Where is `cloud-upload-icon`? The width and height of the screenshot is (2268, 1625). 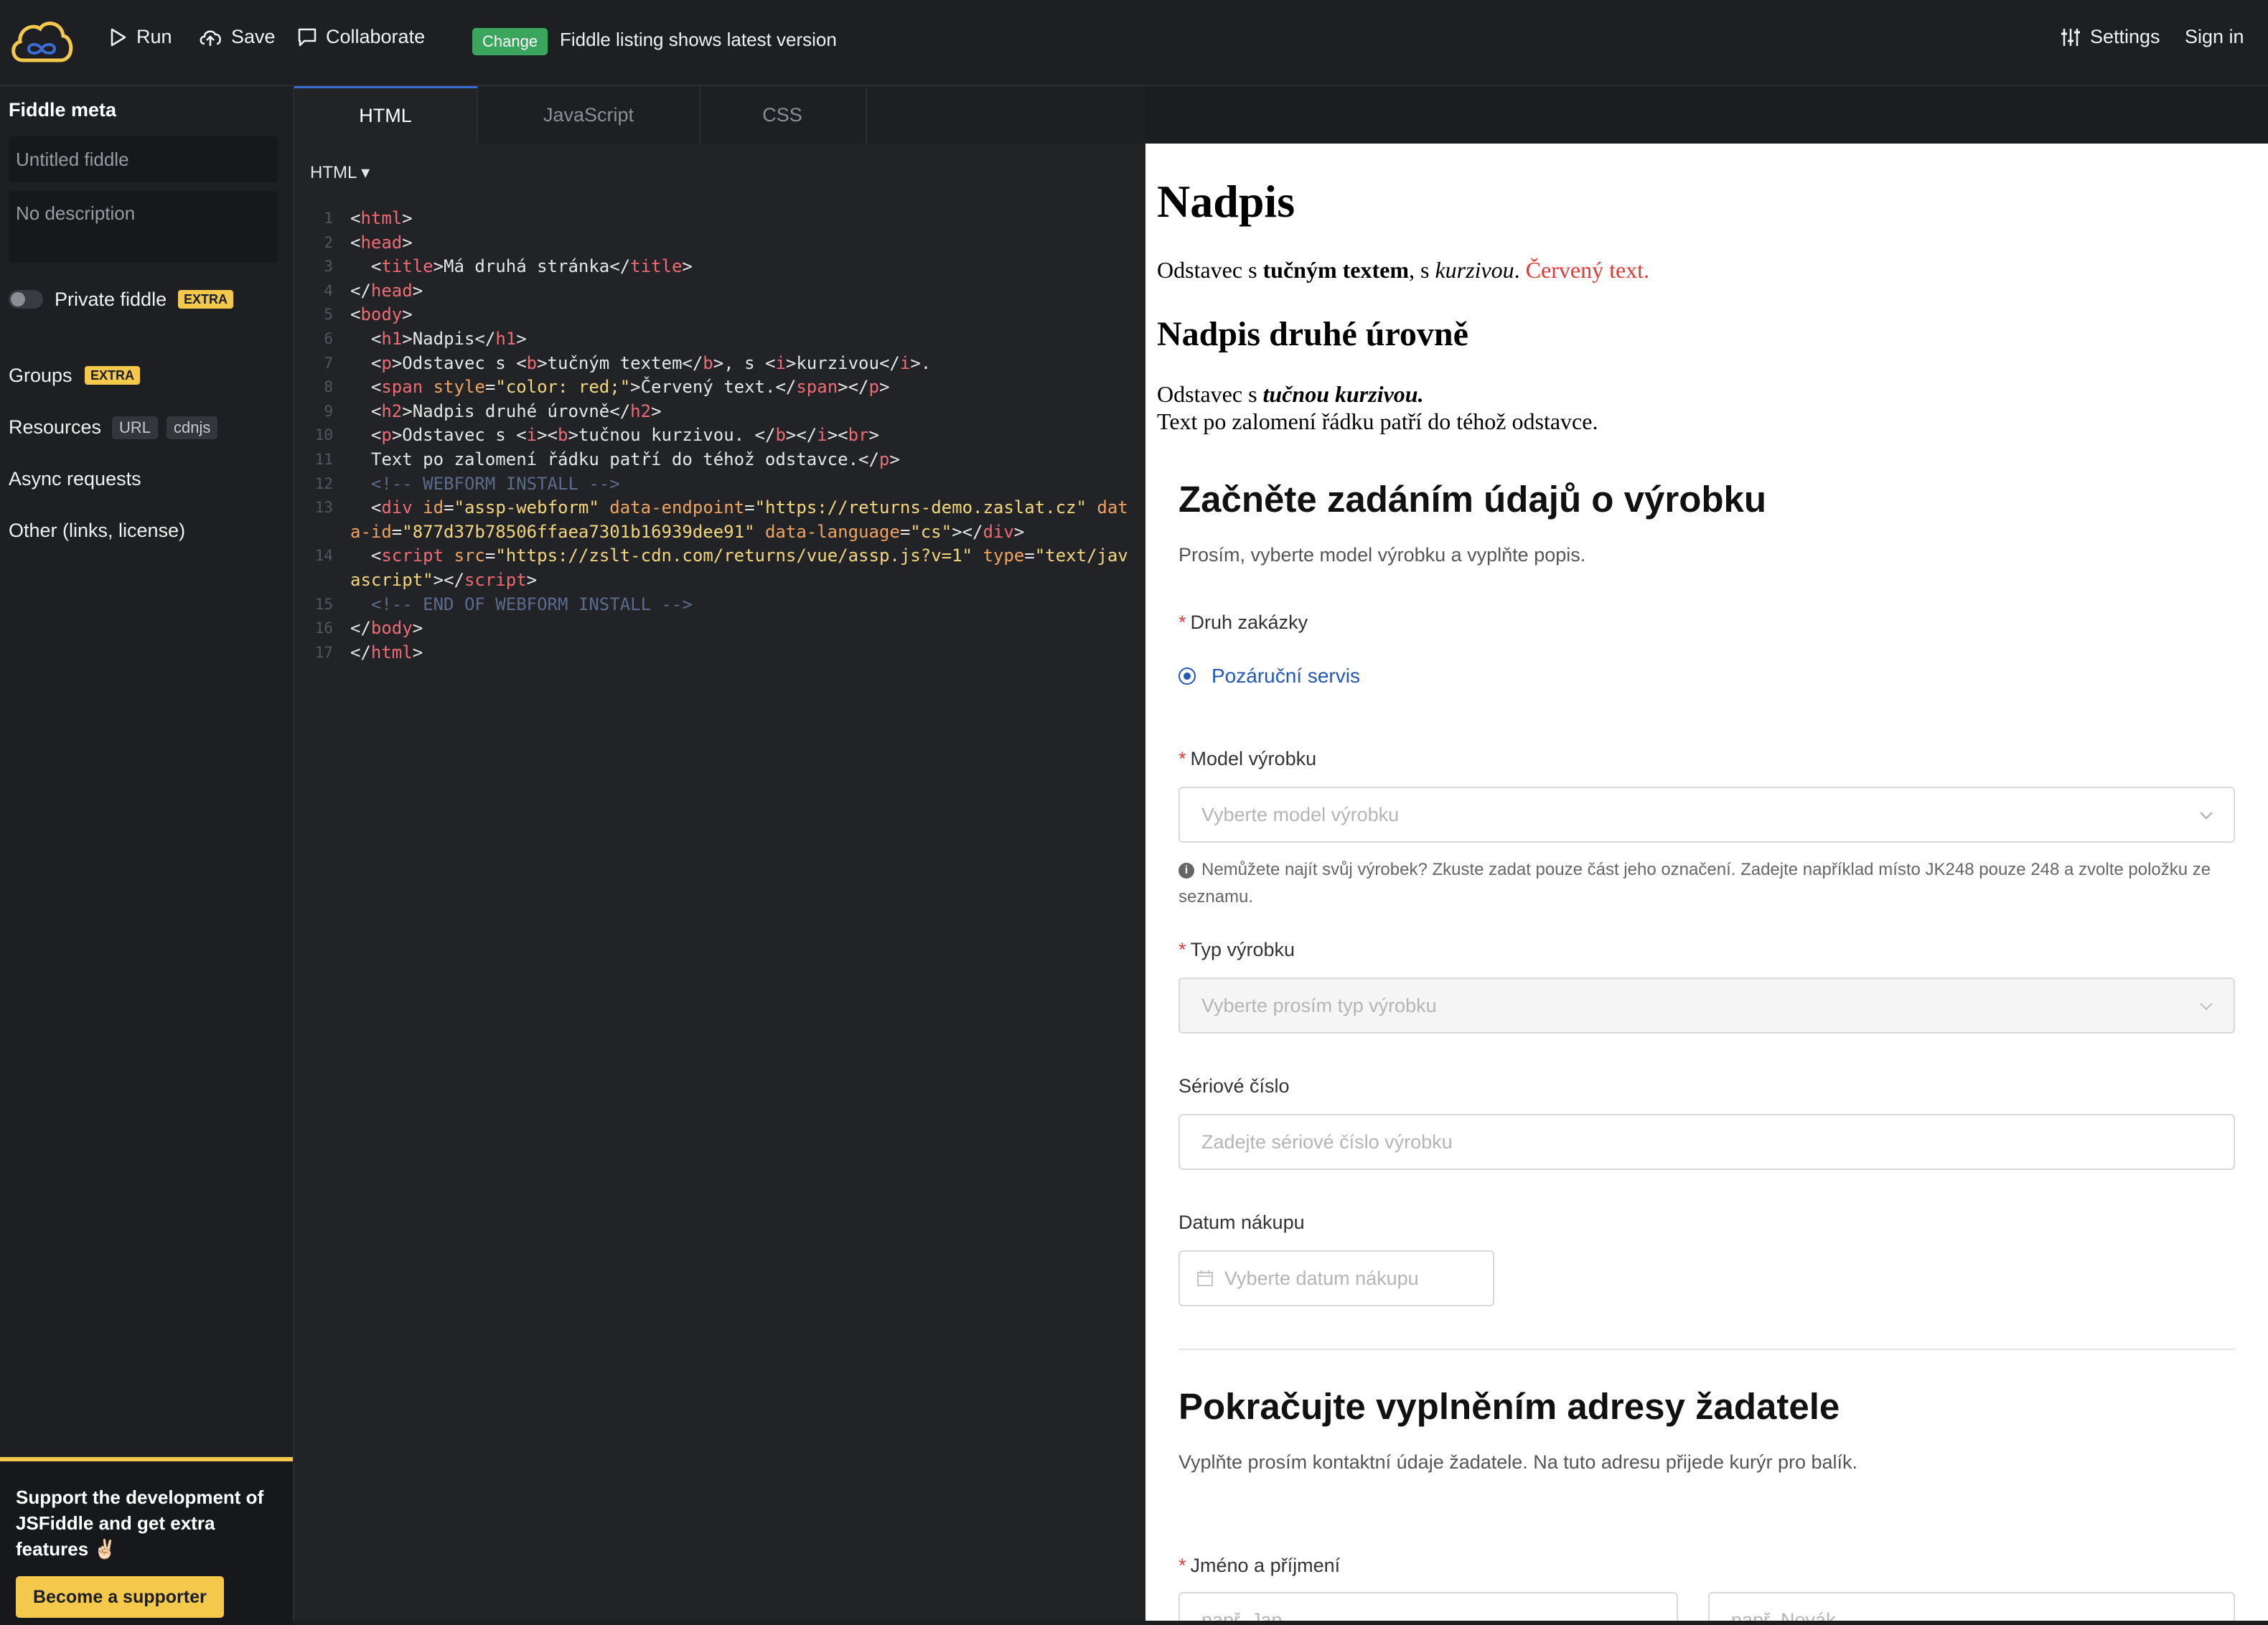 cloud-upload-icon is located at coordinates (211, 38).